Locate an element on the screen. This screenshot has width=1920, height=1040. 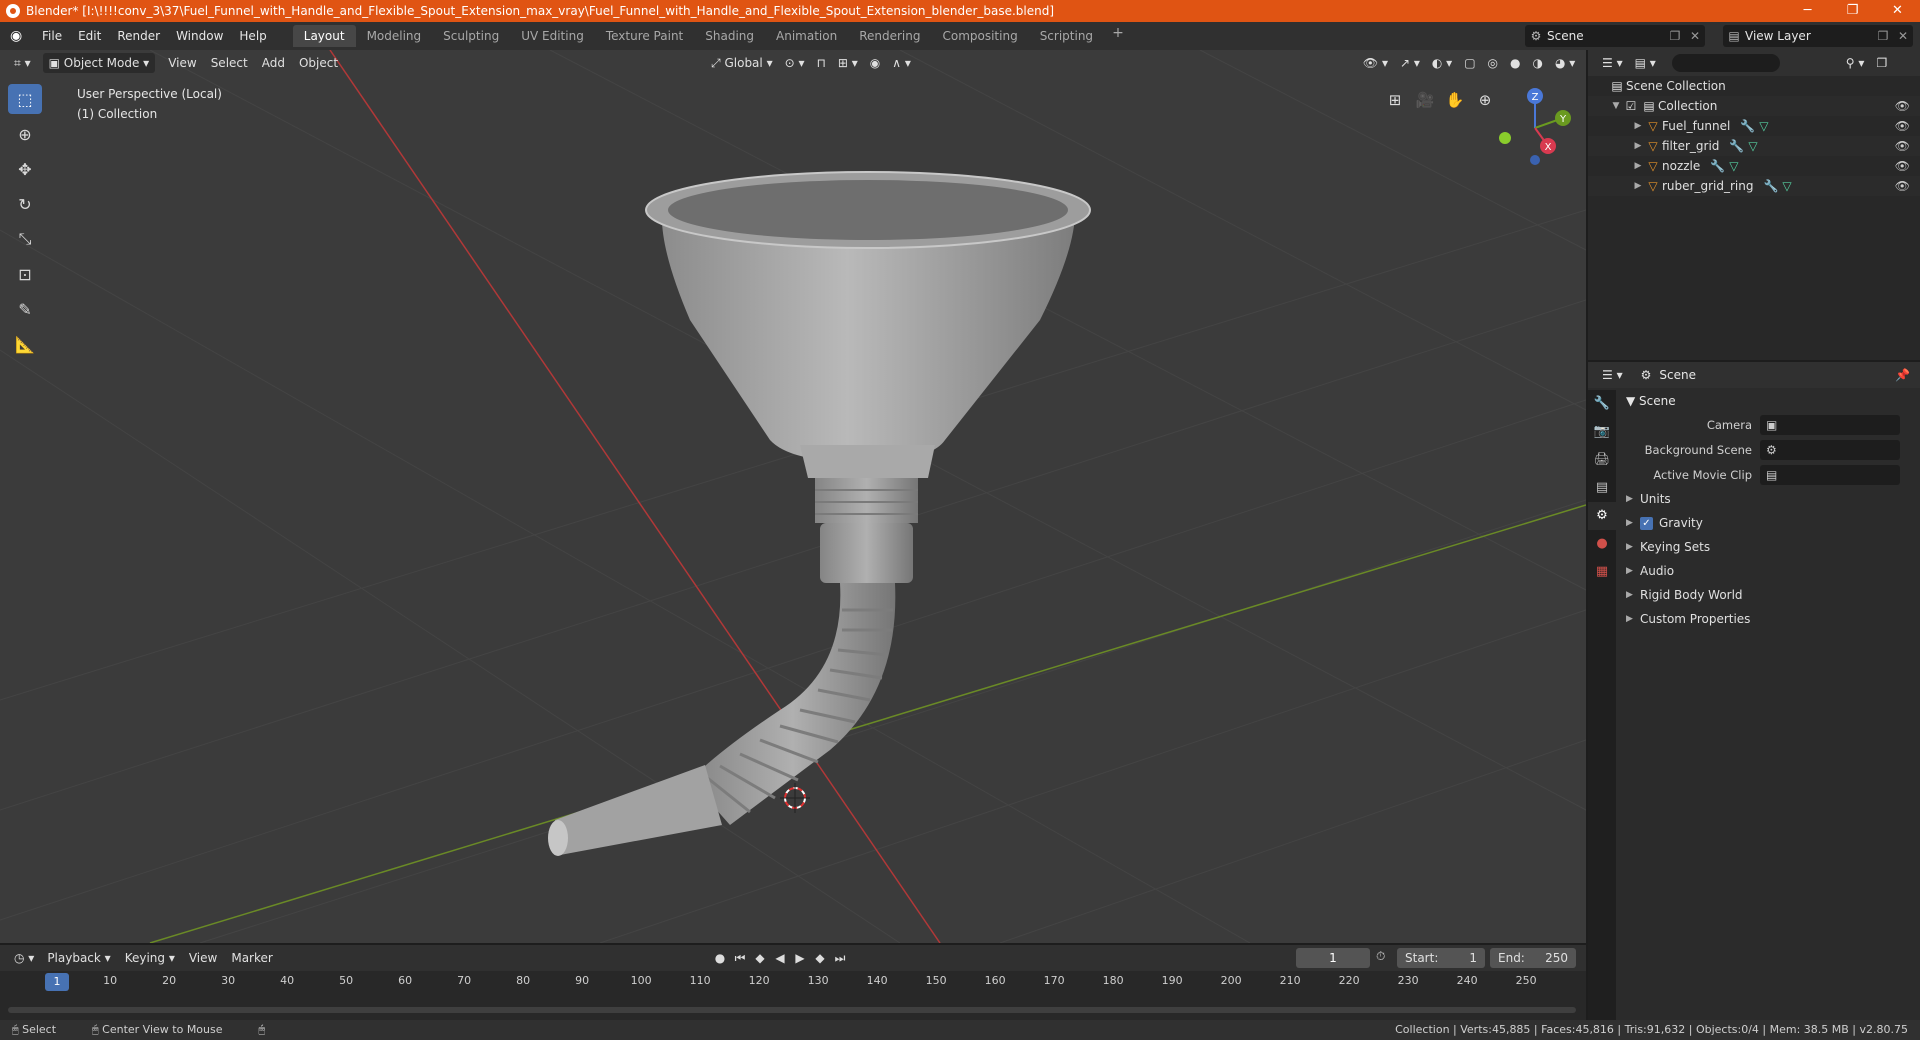
3d-cursor-icon is located at coordinates (795, 798).